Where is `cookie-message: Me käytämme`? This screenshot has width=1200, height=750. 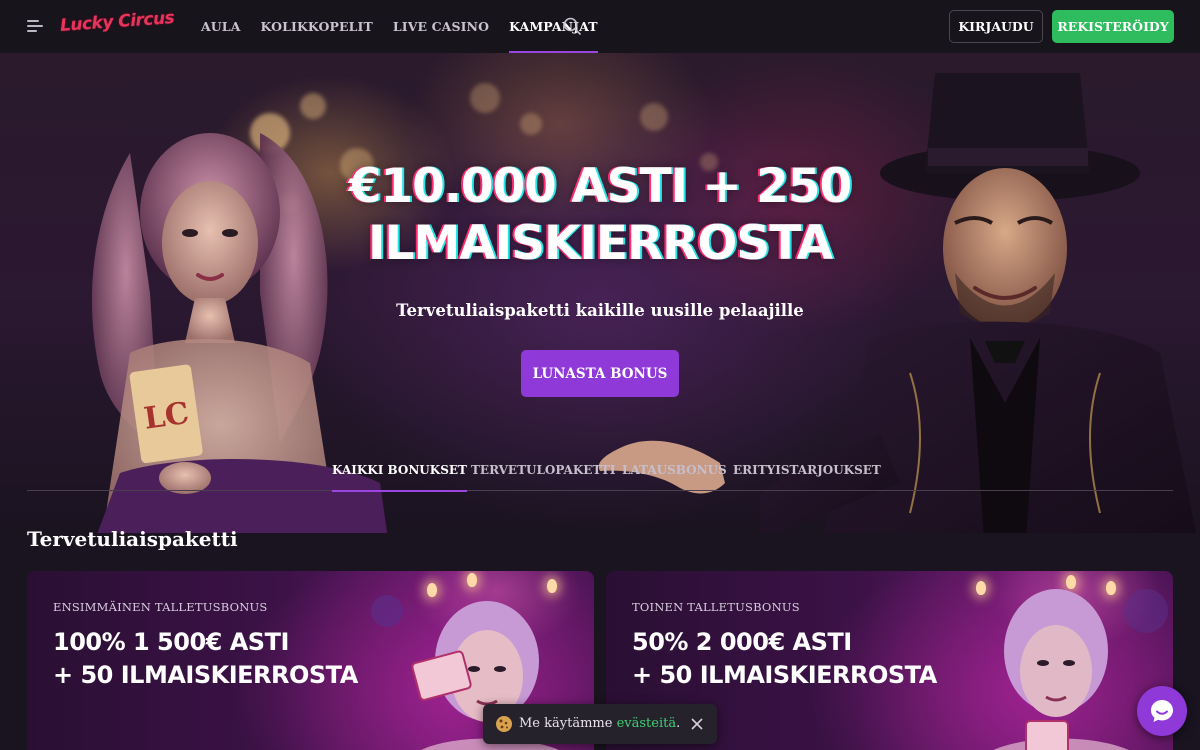
cookie-message: Me käytämme is located at coordinates (568, 723).